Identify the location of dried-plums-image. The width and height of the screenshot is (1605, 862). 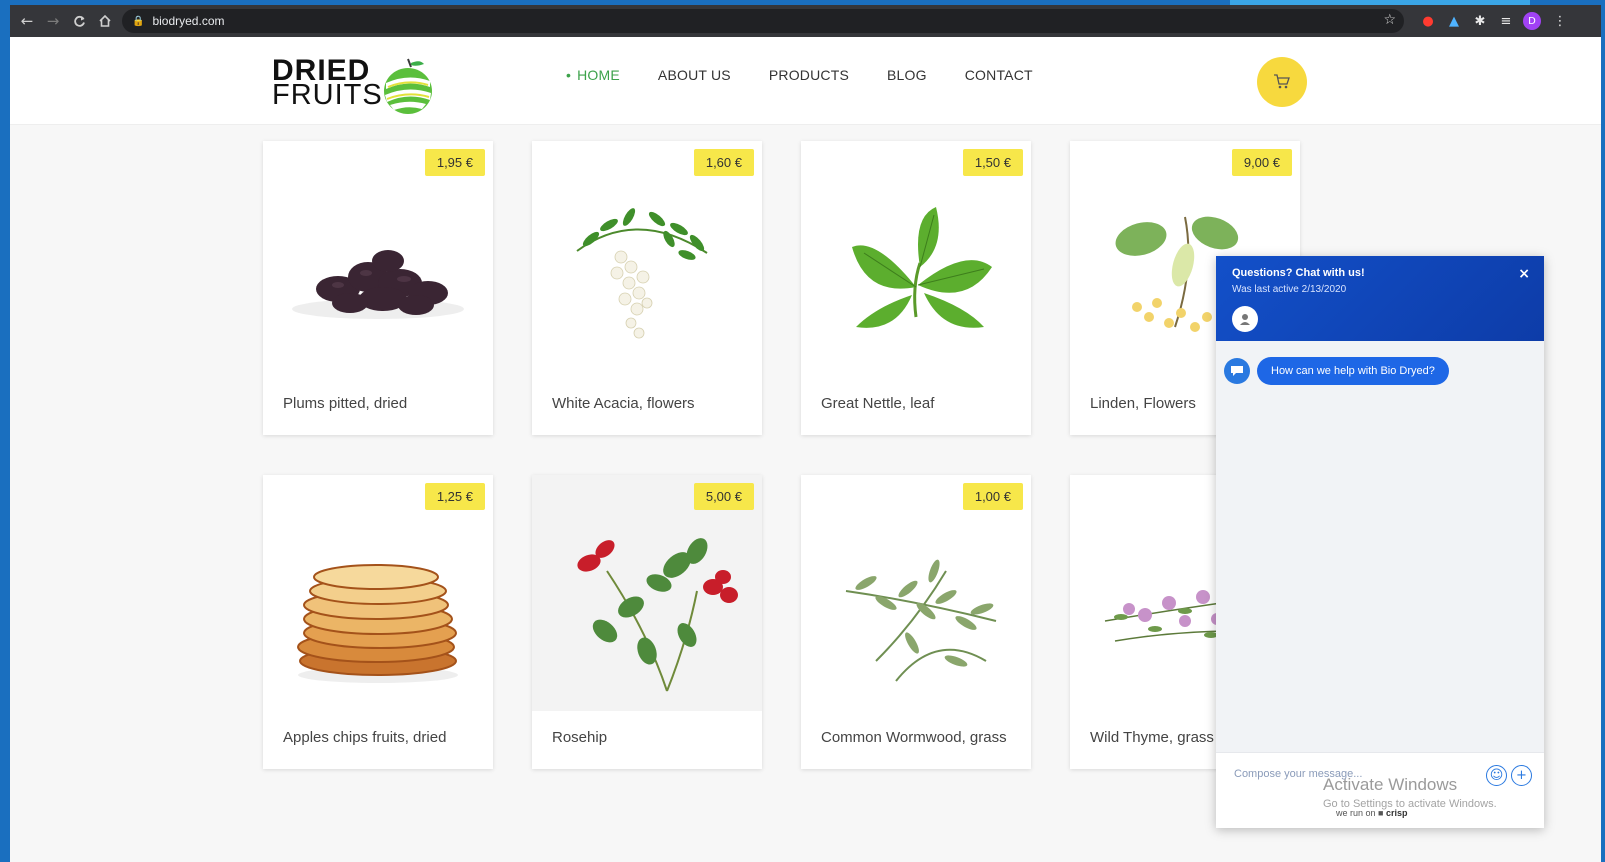
(378, 284).